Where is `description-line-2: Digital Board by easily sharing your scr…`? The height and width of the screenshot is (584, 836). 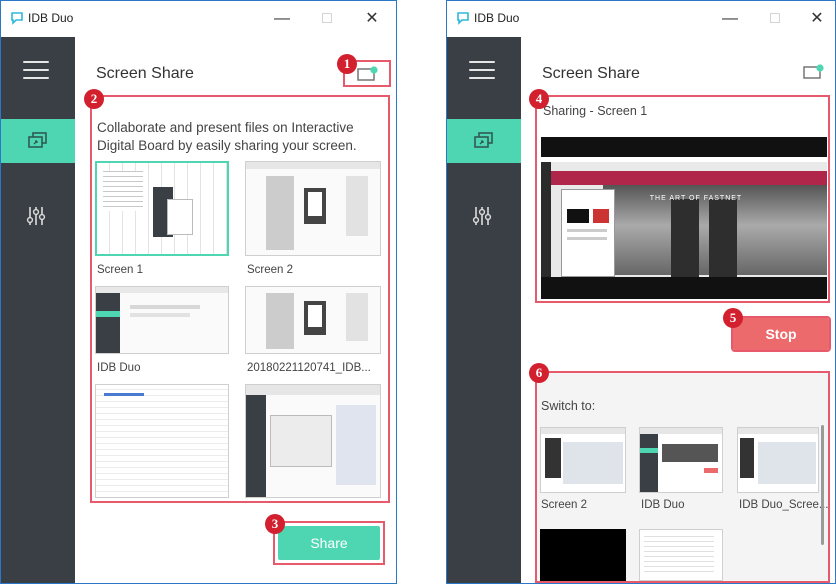
description-line-2: Digital Board by easily sharing your scr… is located at coordinates (227, 145).